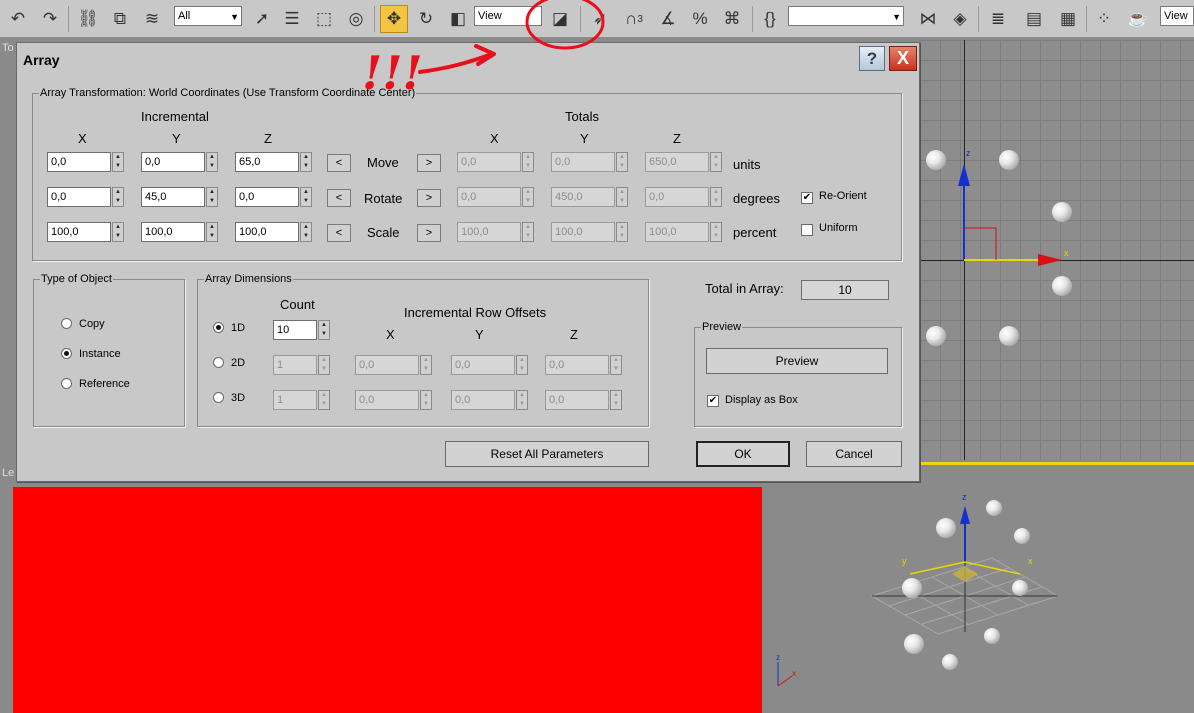 Image resolution: width=1194 pixels, height=713 pixels. I want to click on preview-button: Preview, so click(797, 361).